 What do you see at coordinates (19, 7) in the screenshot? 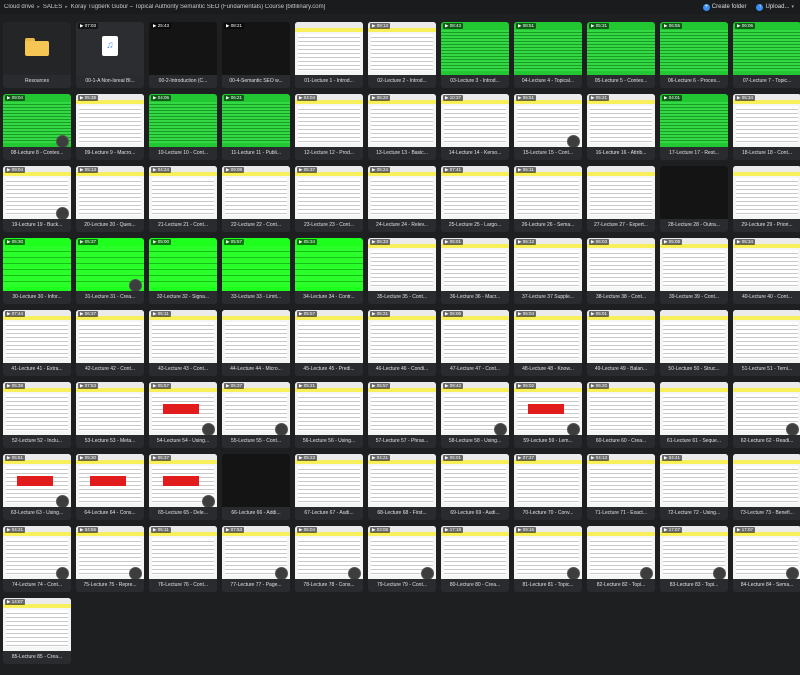
I see `breadcrumb-item-cloud-drive: Cloud drive` at bounding box center [19, 7].